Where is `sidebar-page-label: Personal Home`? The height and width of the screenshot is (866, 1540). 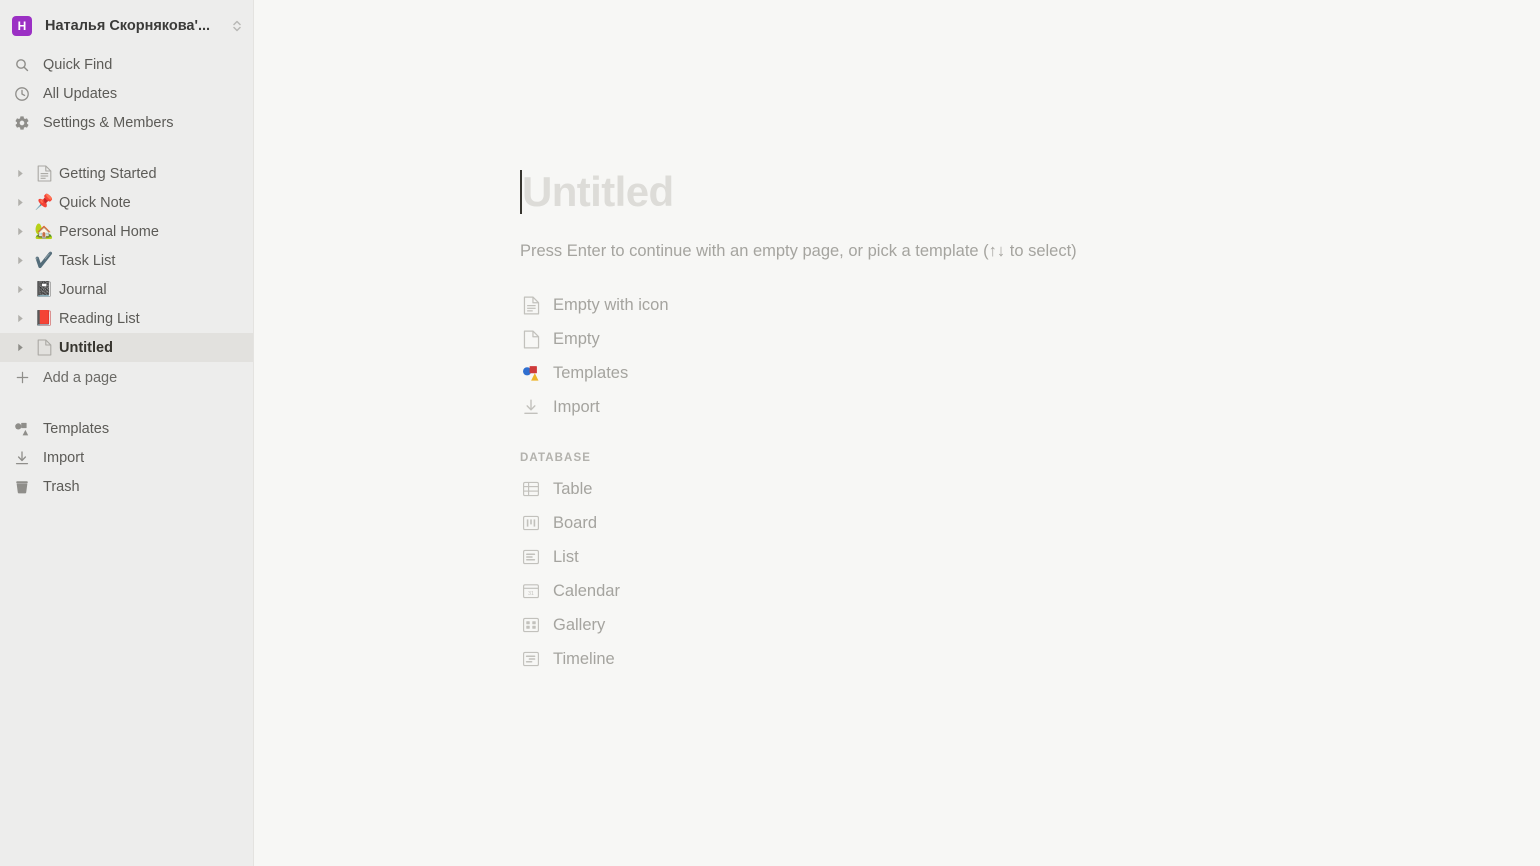
sidebar-page-label: Personal Home is located at coordinates (109, 231).